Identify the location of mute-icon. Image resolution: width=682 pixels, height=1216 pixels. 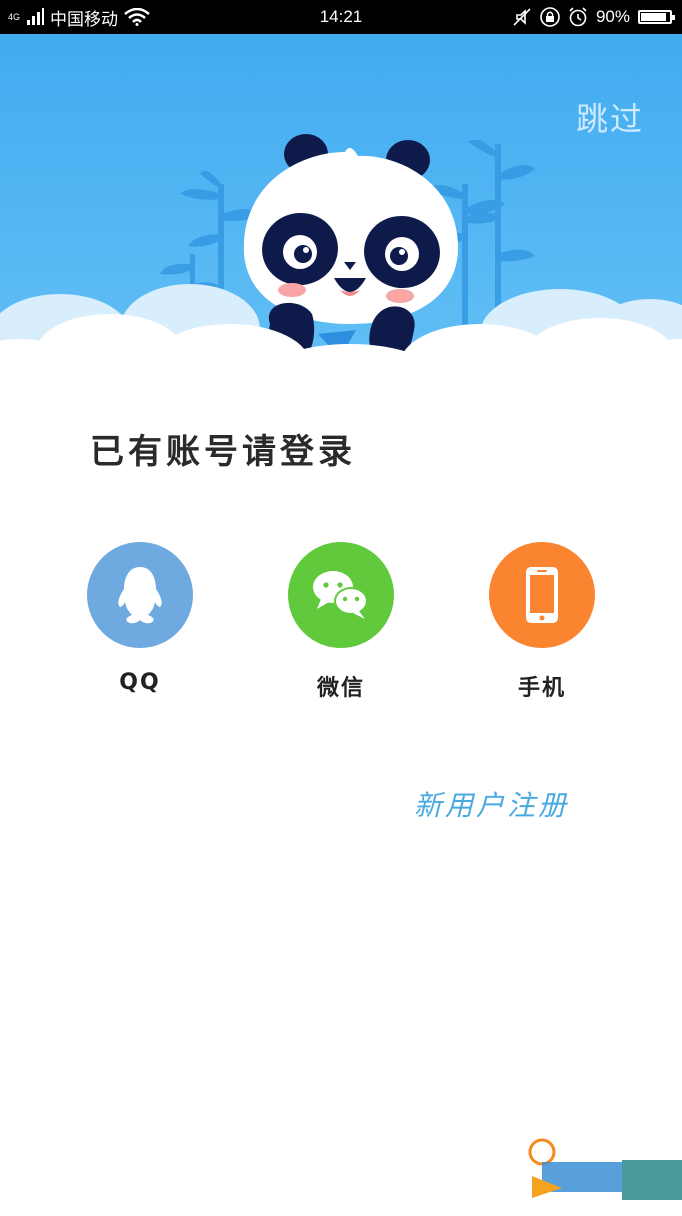
(522, 17).